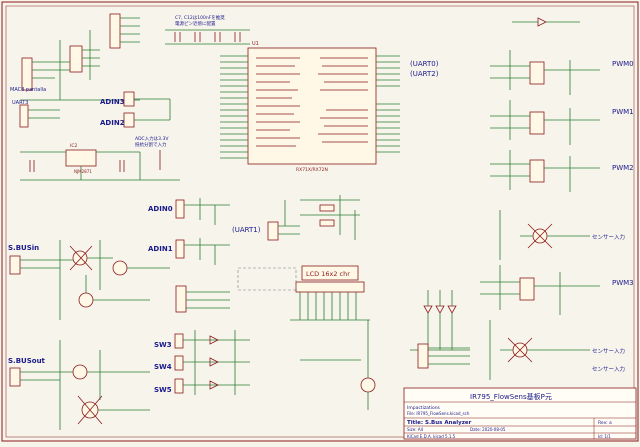 The height and width of the screenshot is (447, 640). I want to click on adin1-label: ADIN1, so click(160, 249).